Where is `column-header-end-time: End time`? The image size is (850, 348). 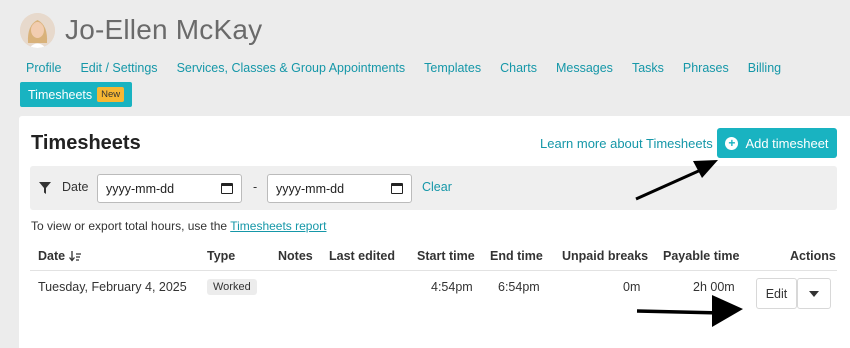
column-header-end-time: End time is located at coordinates (516, 256).